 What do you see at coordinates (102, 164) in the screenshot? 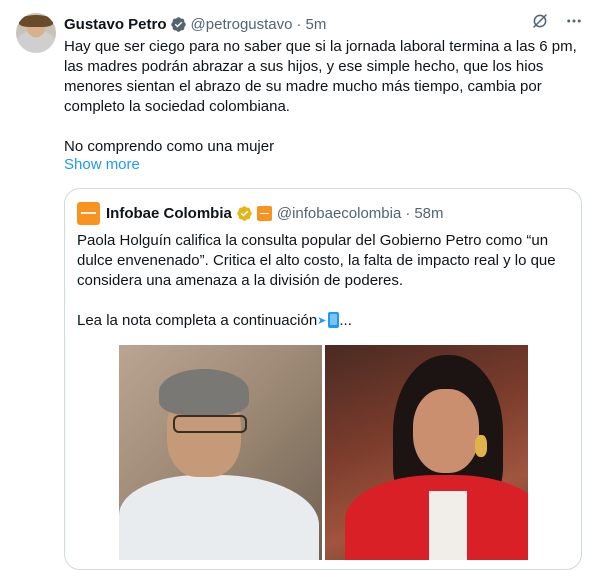
I see `show-more-link: Show more` at bounding box center [102, 164].